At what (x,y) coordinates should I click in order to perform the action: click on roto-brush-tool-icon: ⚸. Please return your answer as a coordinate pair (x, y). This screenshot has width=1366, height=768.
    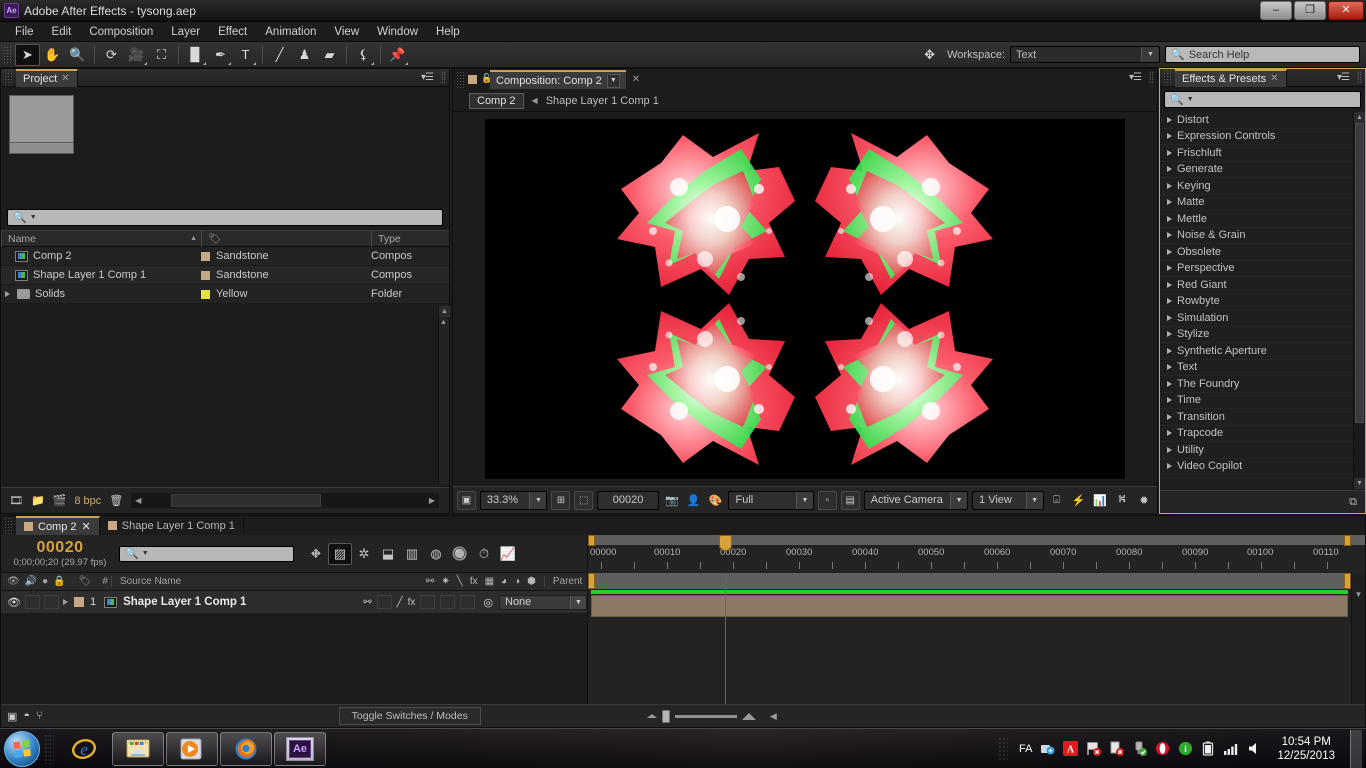
    Looking at the image, I should click on (363, 55).